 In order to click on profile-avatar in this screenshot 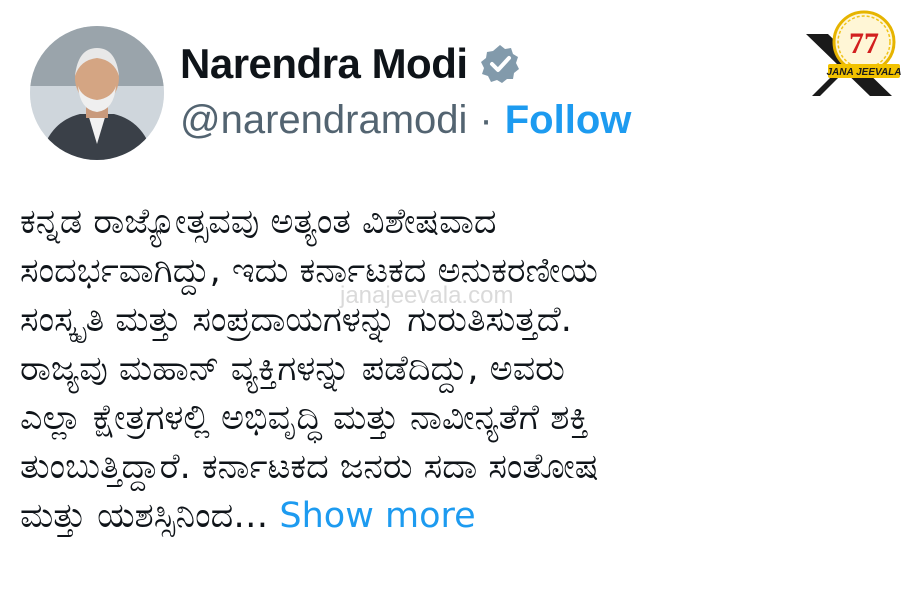, I will do `click(97, 93)`.